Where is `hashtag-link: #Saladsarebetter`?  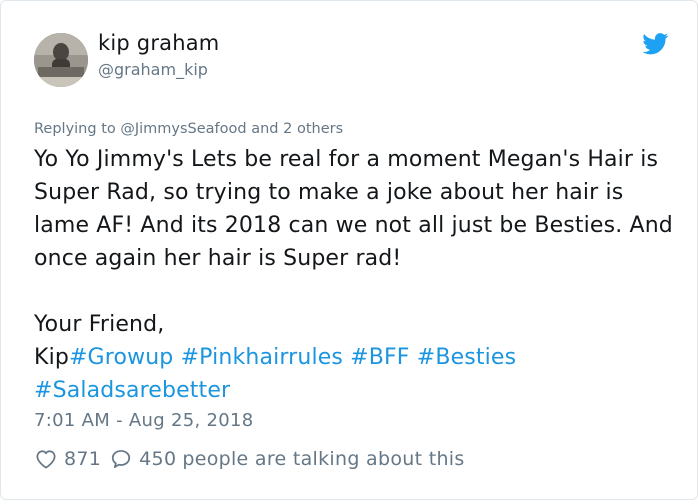
hashtag-link: #Saladsarebetter is located at coordinates (132, 390).